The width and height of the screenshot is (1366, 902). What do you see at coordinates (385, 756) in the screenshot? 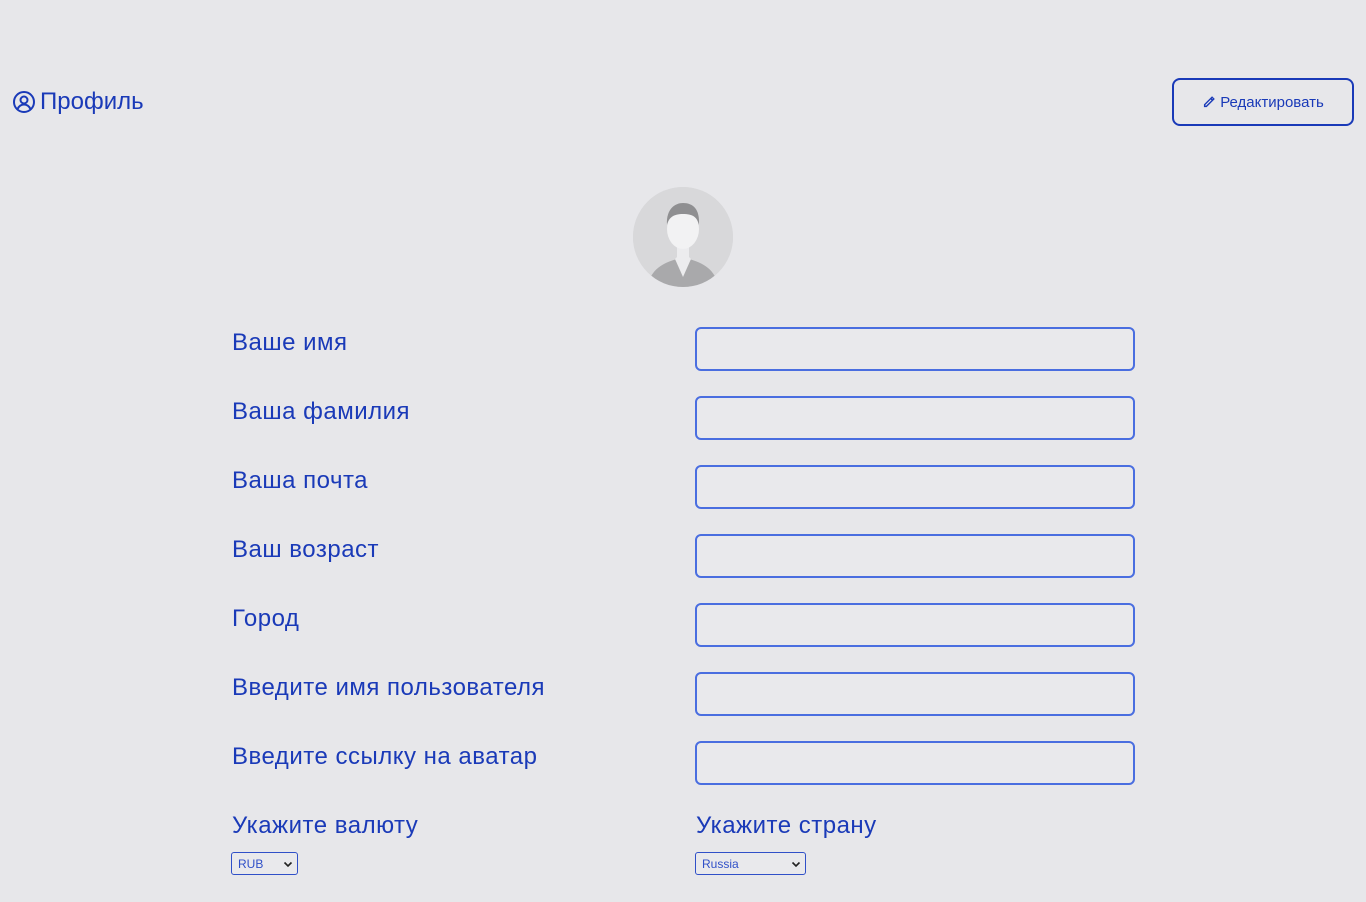
I see `avatar-url-label: Введите ссылку на аватар` at bounding box center [385, 756].